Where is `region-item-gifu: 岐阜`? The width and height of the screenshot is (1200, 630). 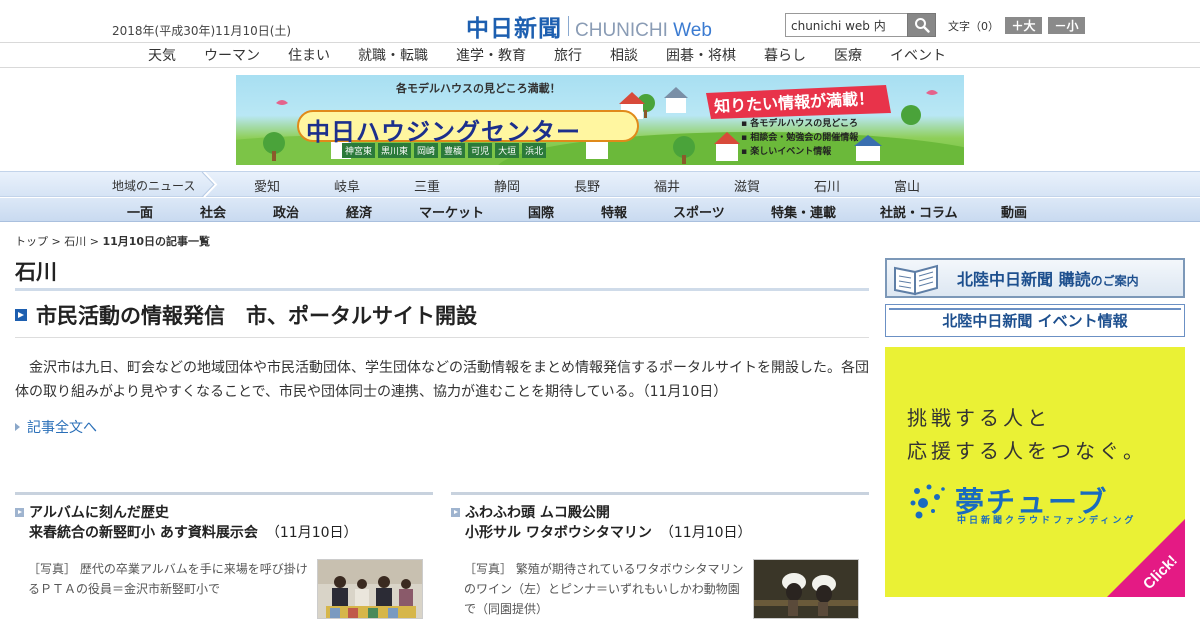
region-item-gifu: 岐阜 is located at coordinates (347, 187).